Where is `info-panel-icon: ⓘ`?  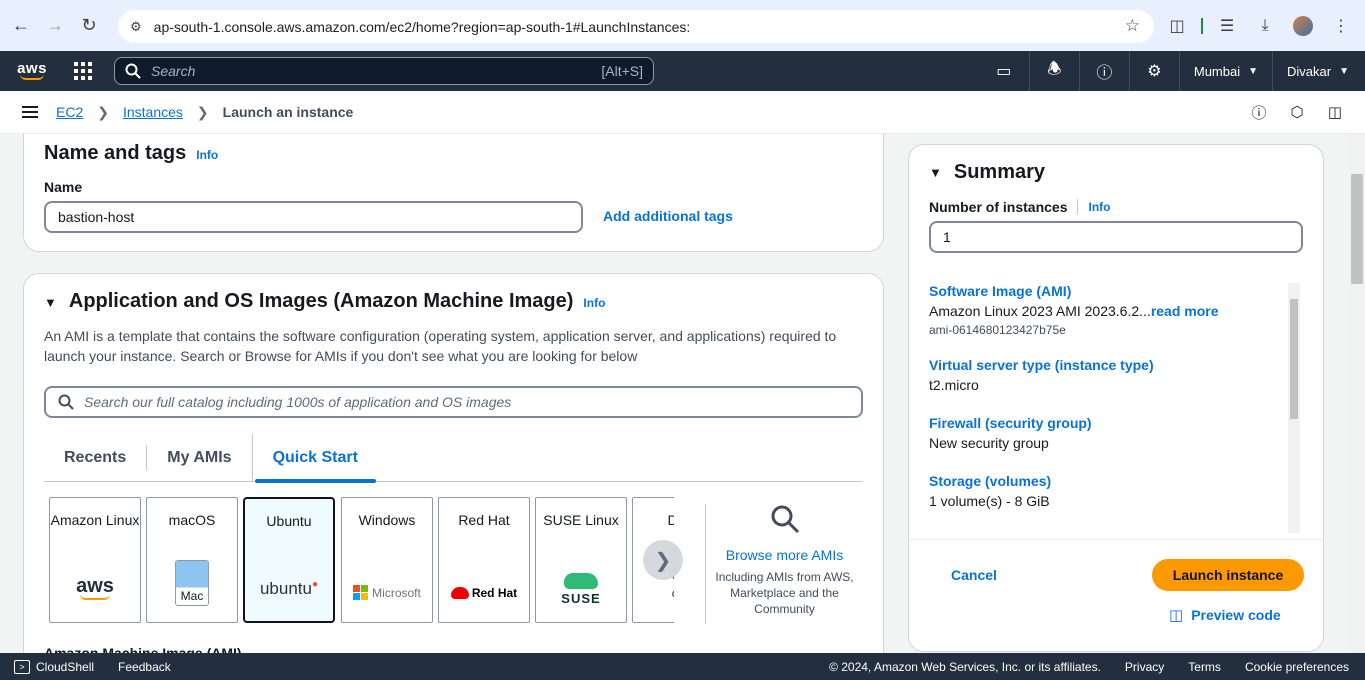
info-panel-icon: ⓘ is located at coordinates (1259, 112).